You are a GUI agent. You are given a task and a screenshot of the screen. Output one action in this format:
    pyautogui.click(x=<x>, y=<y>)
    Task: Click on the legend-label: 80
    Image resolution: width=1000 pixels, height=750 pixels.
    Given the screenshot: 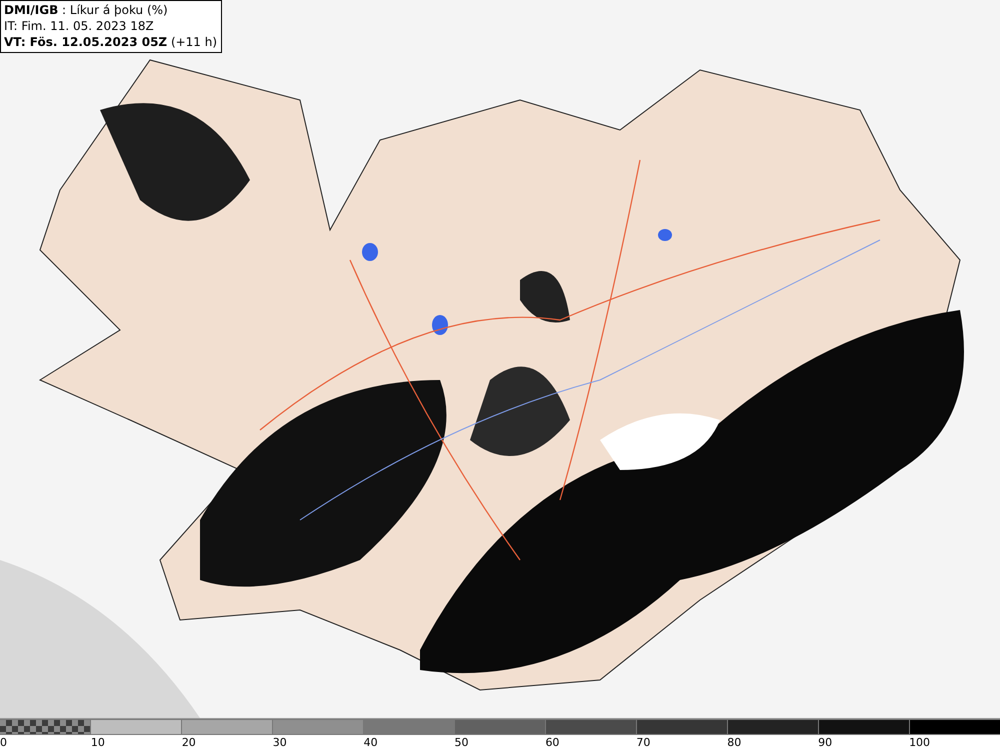 What is the action you would take?
    pyautogui.click(x=734, y=742)
    